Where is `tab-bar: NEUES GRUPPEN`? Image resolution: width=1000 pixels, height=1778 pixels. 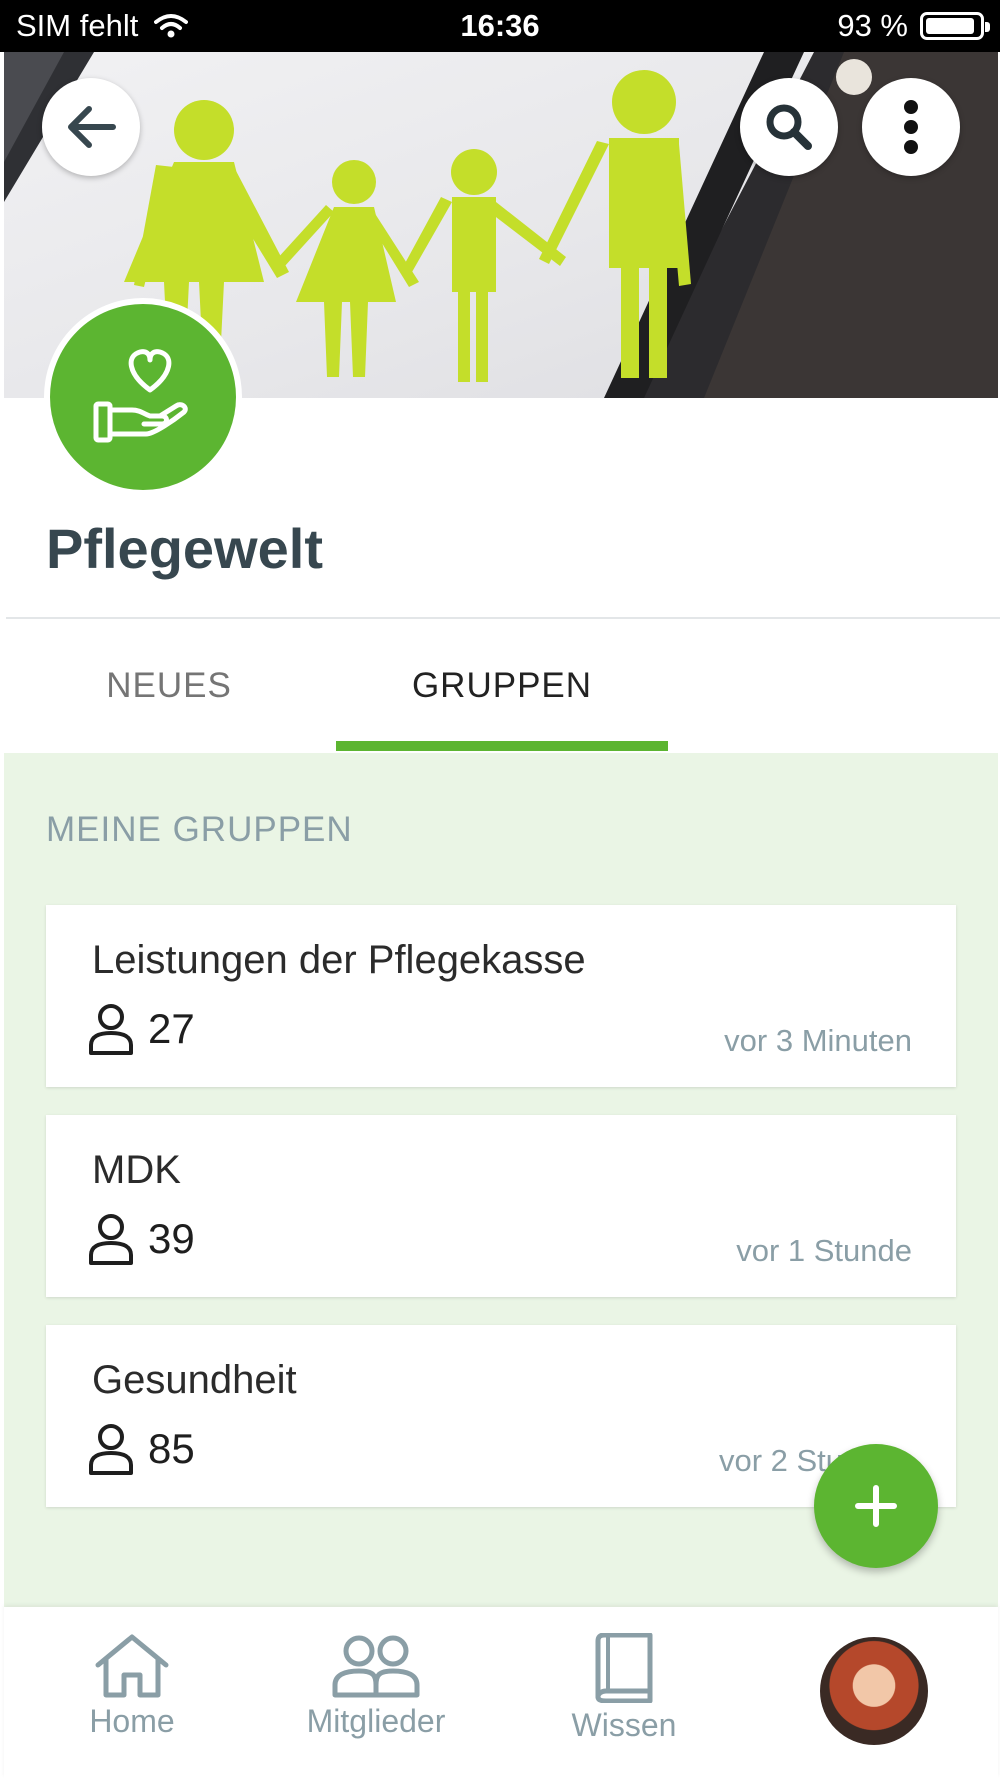 tab-bar: NEUES GRUPPEN is located at coordinates (501, 686).